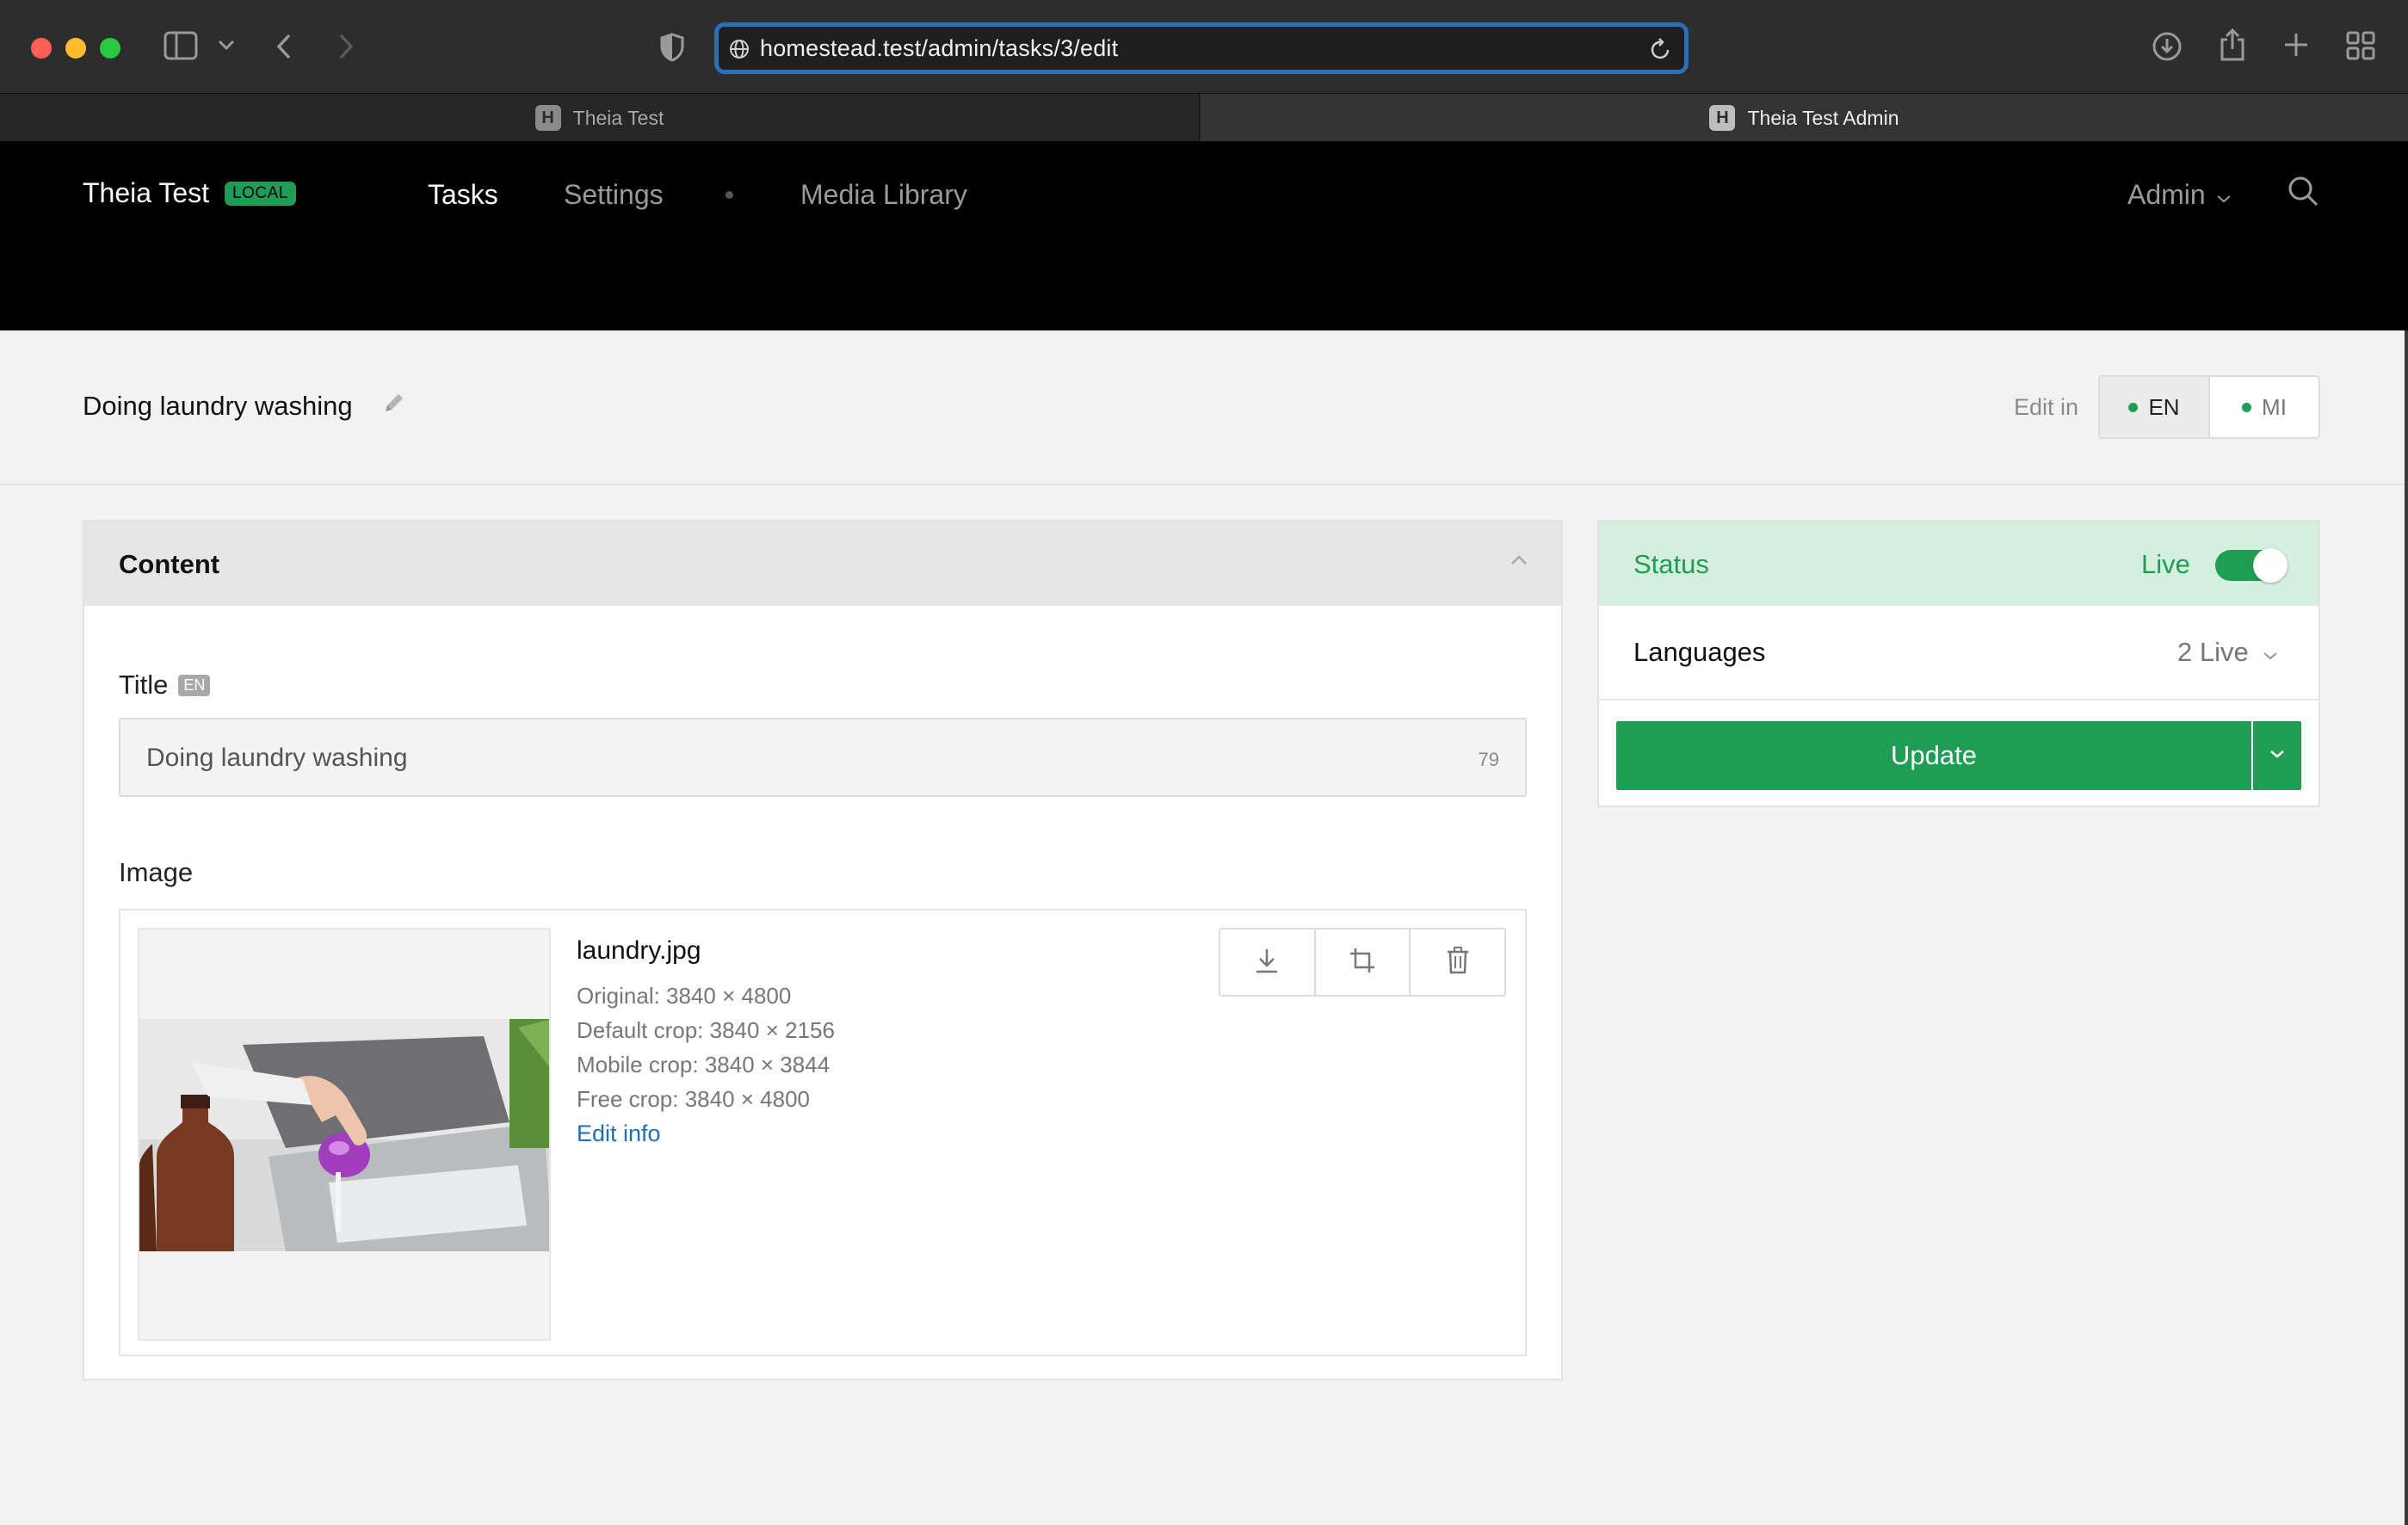 The width and height of the screenshot is (2408, 1525). Describe the element at coordinates (2275, 406) in the screenshot. I see `lang-code: MI` at that location.